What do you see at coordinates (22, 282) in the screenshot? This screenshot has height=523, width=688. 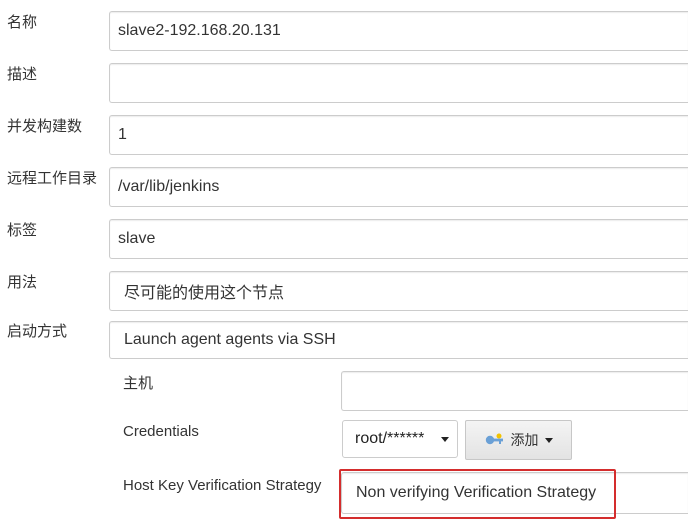 I see `usage-label: 用法` at bounding box center [22, 282].